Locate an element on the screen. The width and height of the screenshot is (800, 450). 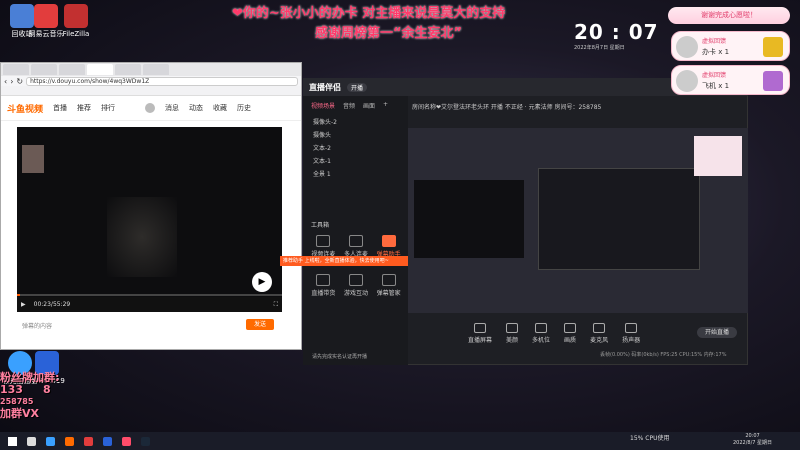
speaker-icon is located at coordinates (631, 327).